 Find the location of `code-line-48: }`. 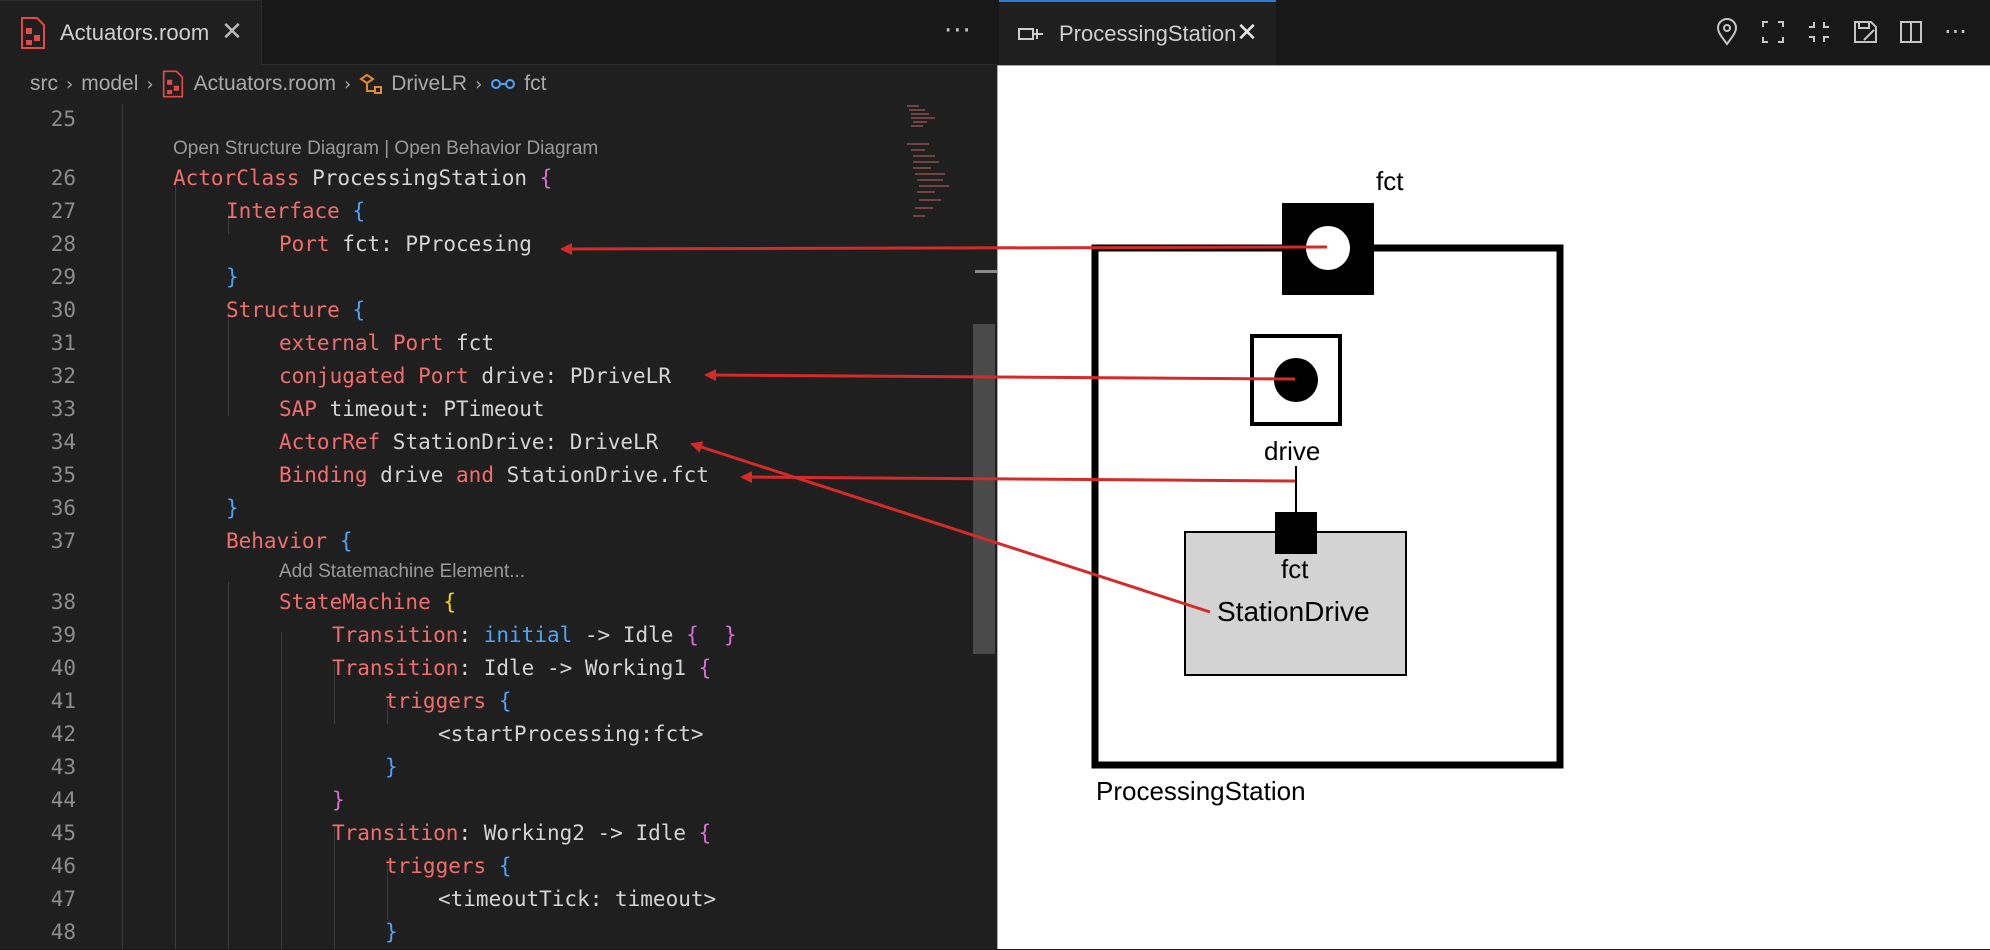

code-line-48: } is located at coordinates (391, 932).